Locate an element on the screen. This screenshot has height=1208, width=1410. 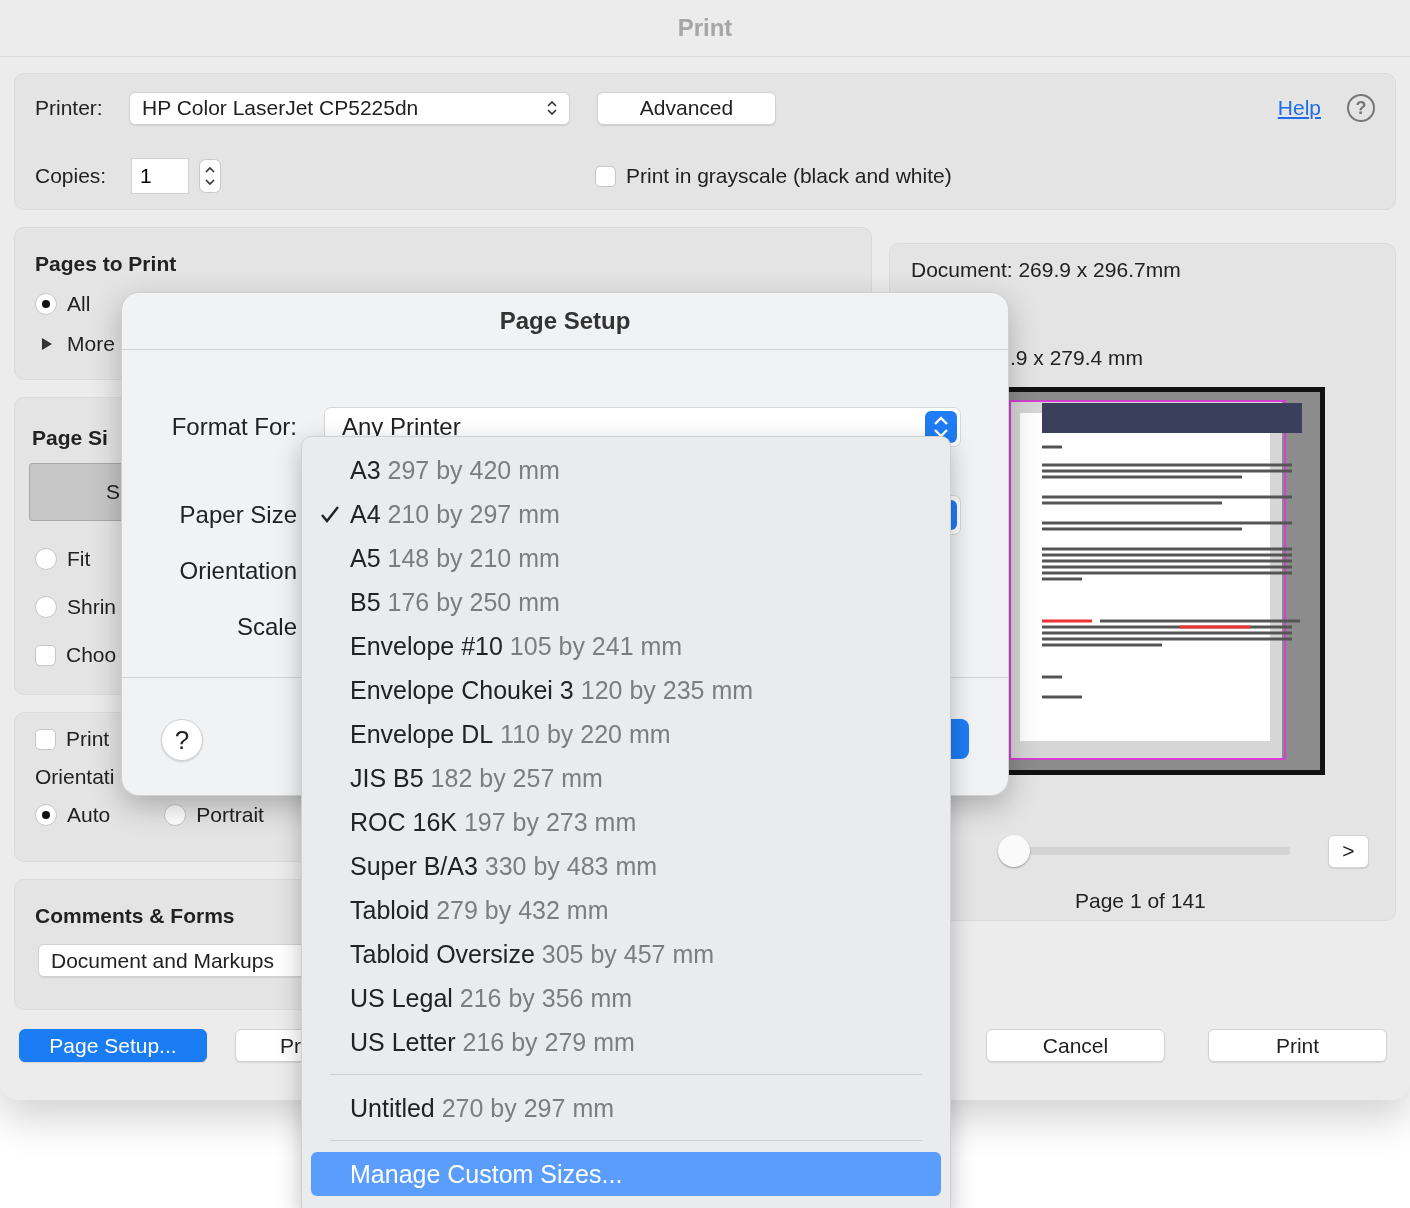
menu-item: Envelope Choukei 3 120 by 235 mm is located at coordinates (626, 690).